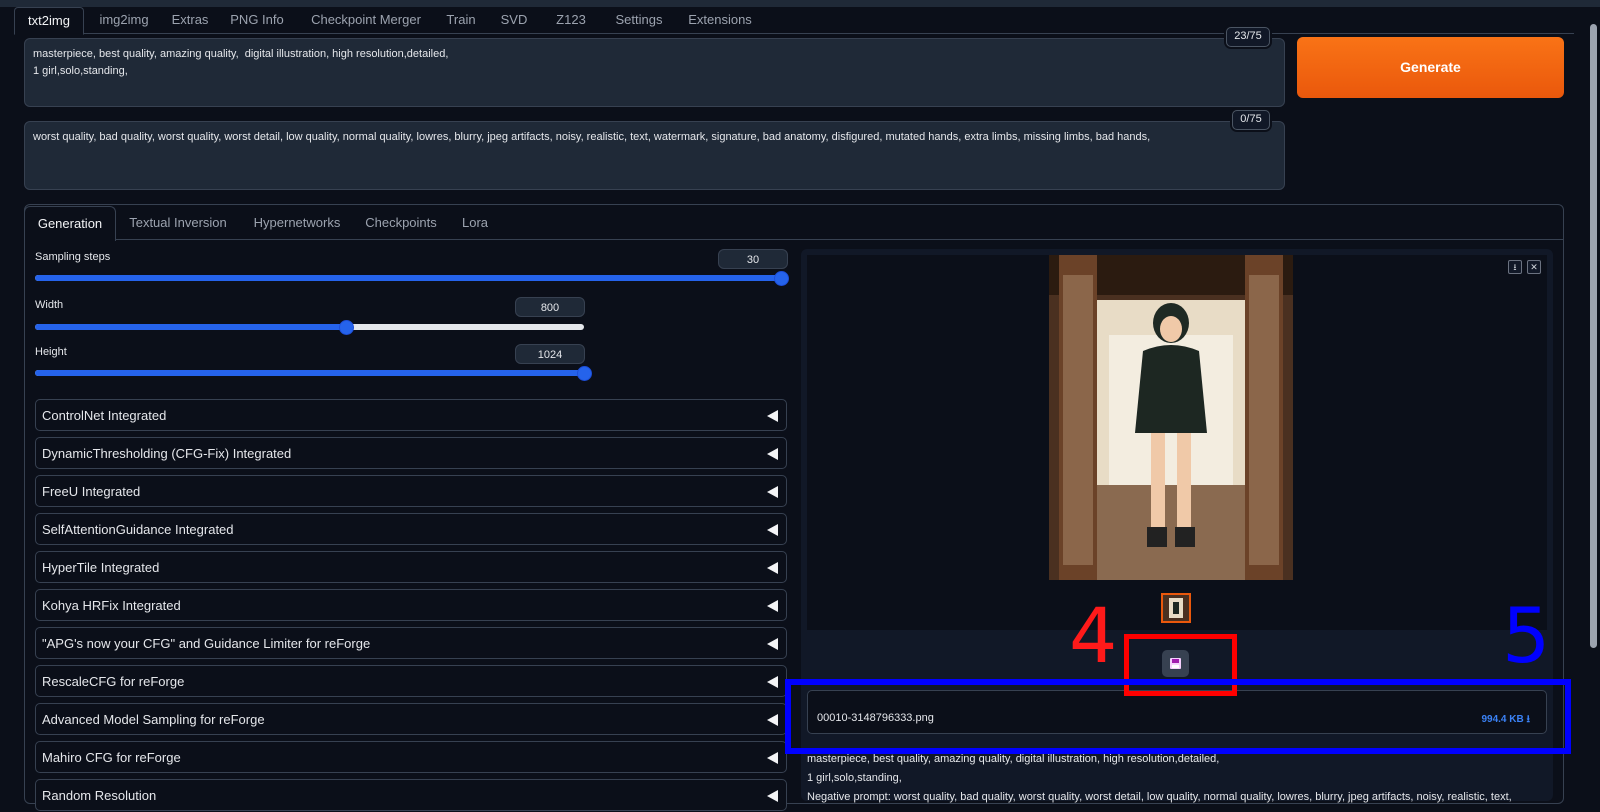  Describe the element at coordinates (401, 223) in the screenshot. I see `tab-checkpoints: Checkpoints` at that location.